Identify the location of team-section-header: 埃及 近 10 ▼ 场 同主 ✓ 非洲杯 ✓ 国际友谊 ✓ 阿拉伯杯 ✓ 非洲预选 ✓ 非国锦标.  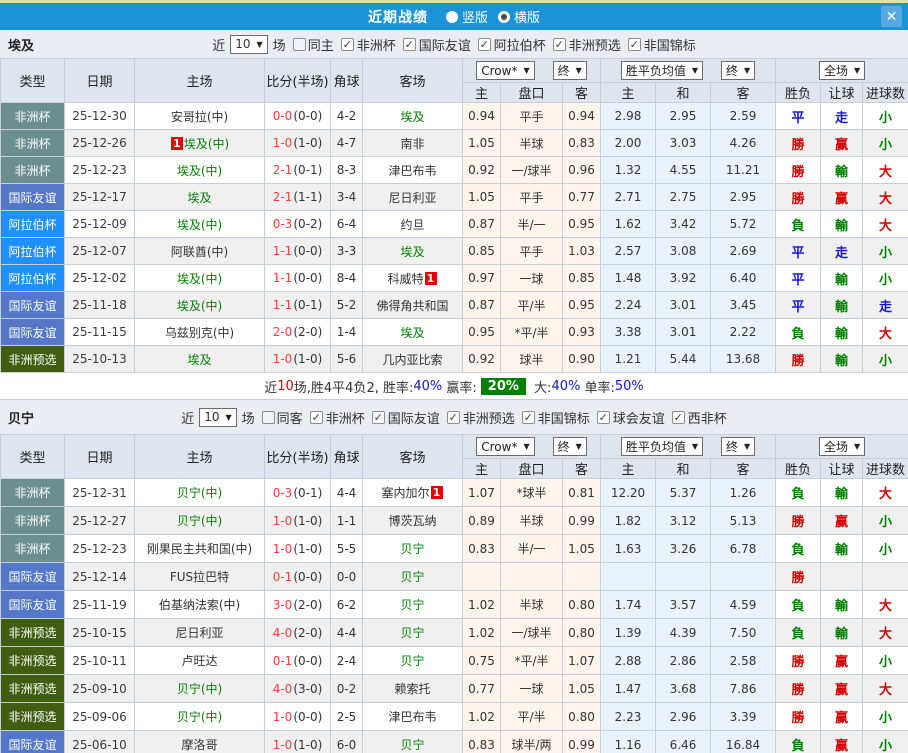
(454, 44).